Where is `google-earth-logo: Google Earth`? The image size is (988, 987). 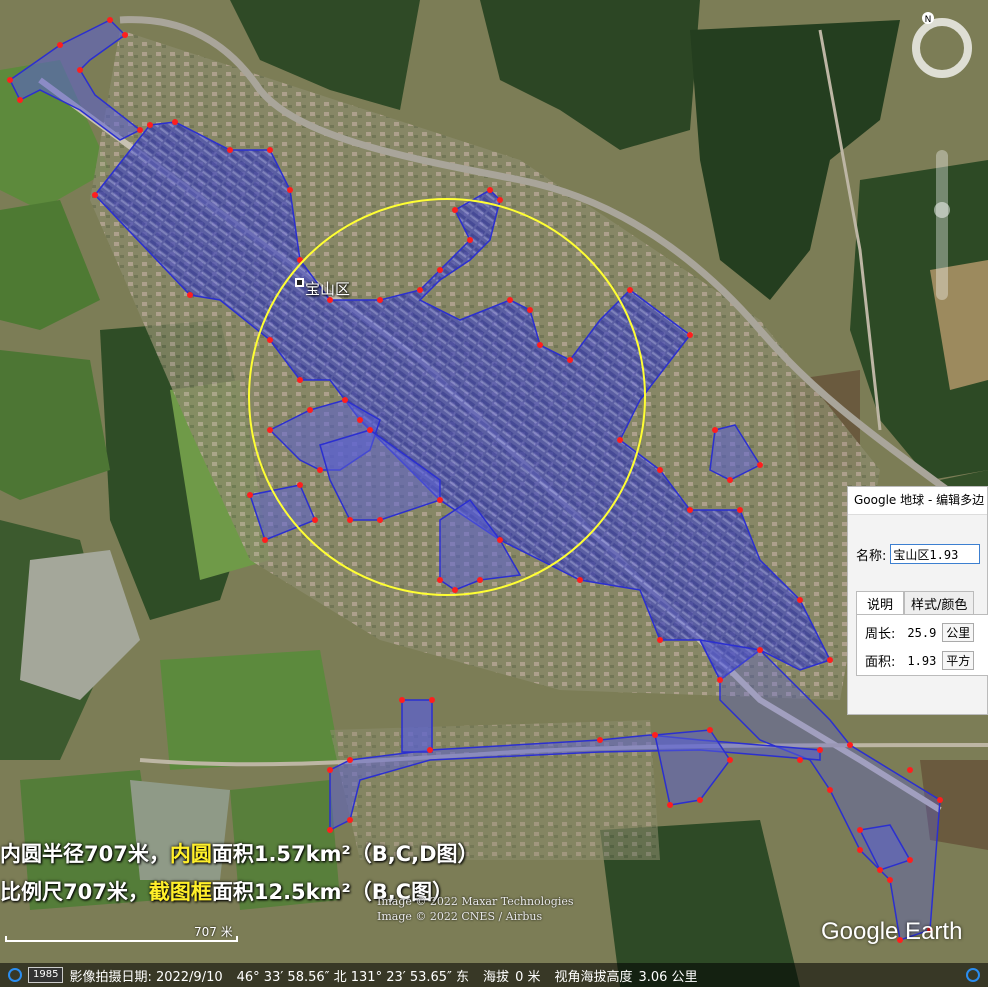
google-earth-logo: Google Earth is located at coordinates (892, 931).